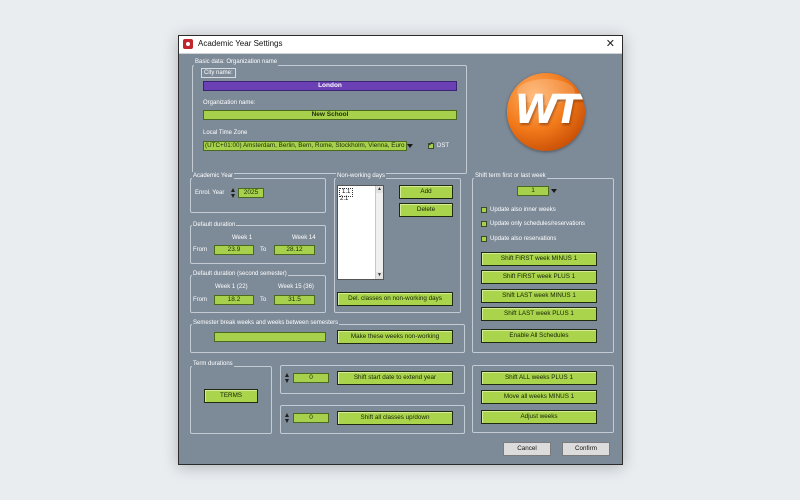 Image resolution: width=800 pixels, height=500 pixels. Describe the element at coordinates (231, 396) in the screenshot. I see `terms-button: TERMS` at that location.